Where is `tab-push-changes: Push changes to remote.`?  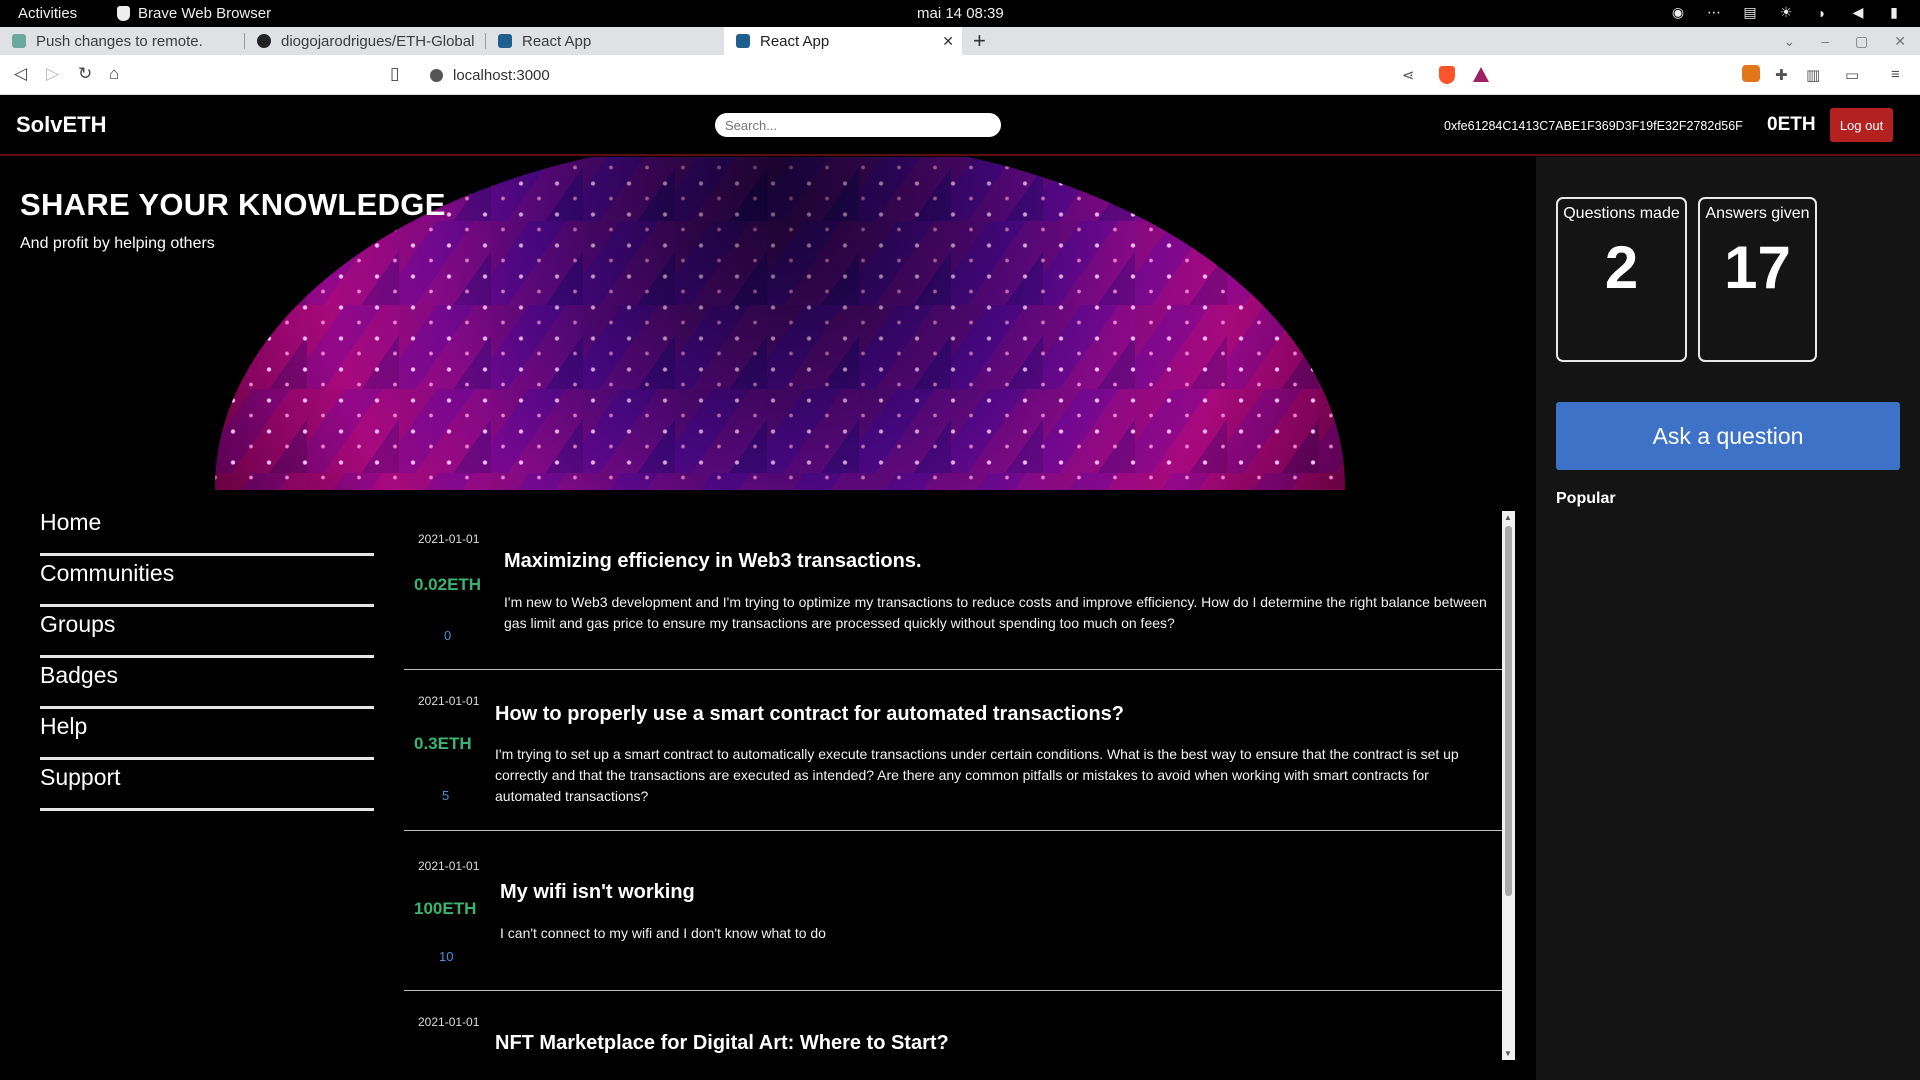
tab-push-changes: Push changes to remote. is located at coordinates (122, 41).